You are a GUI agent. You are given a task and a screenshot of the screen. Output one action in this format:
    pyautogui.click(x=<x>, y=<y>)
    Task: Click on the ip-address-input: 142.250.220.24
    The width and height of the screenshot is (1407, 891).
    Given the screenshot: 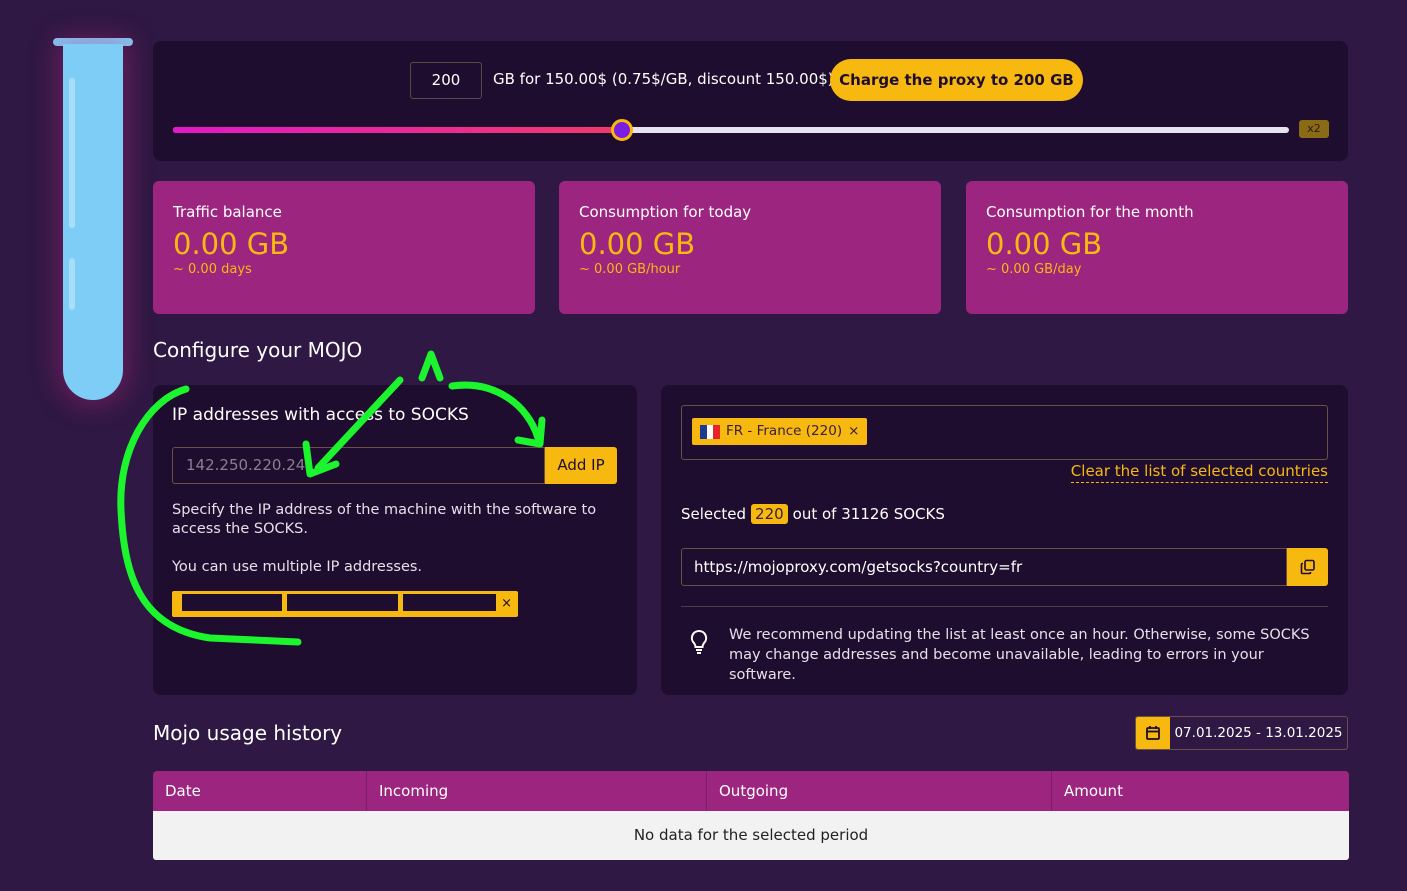 What is the action you would take?
    pyautogui.click(x=358, y=465)
    